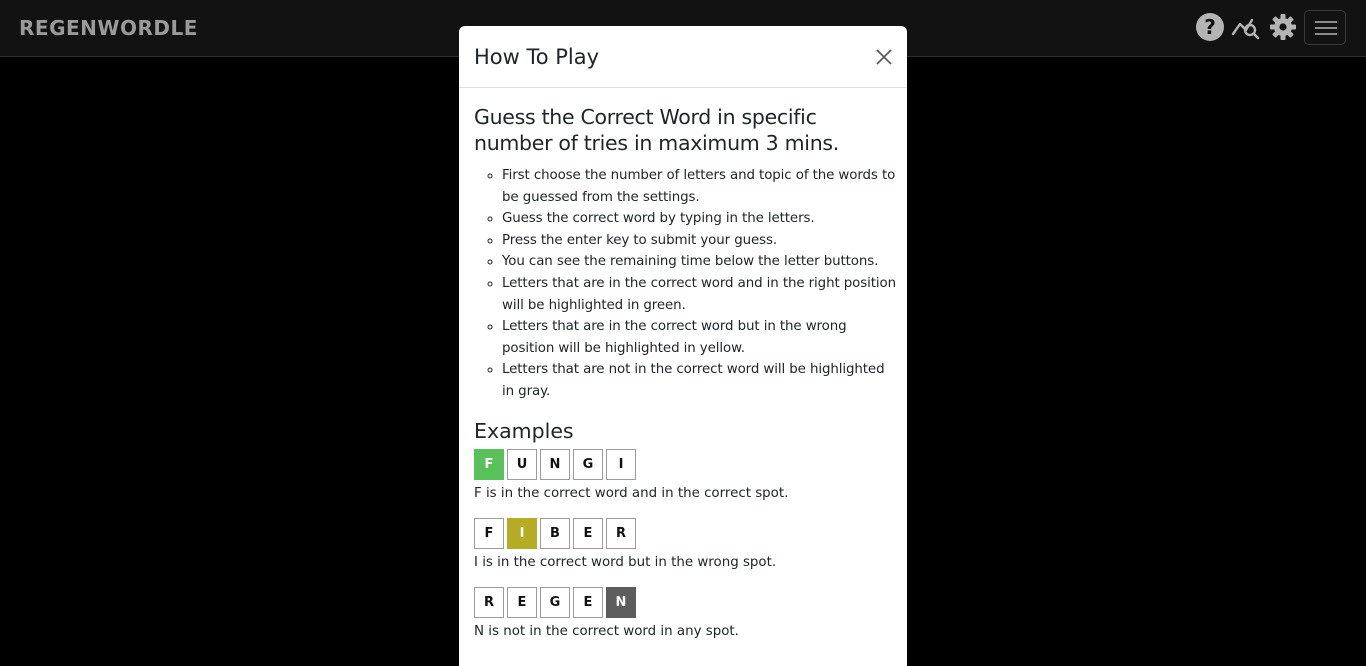 The image size is (1366, 666). I want to click on menu-toggle-button, so click(1325, 27).